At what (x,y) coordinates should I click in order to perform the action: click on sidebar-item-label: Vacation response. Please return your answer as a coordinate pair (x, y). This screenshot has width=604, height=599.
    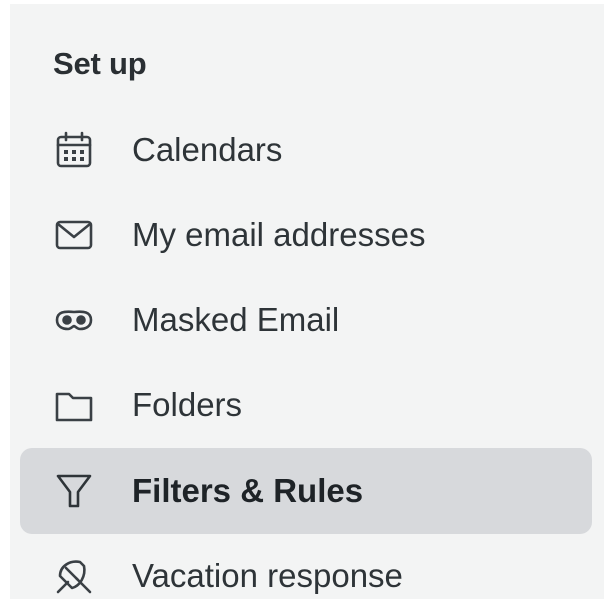
    Looking at the image, I should click on (267, 575).